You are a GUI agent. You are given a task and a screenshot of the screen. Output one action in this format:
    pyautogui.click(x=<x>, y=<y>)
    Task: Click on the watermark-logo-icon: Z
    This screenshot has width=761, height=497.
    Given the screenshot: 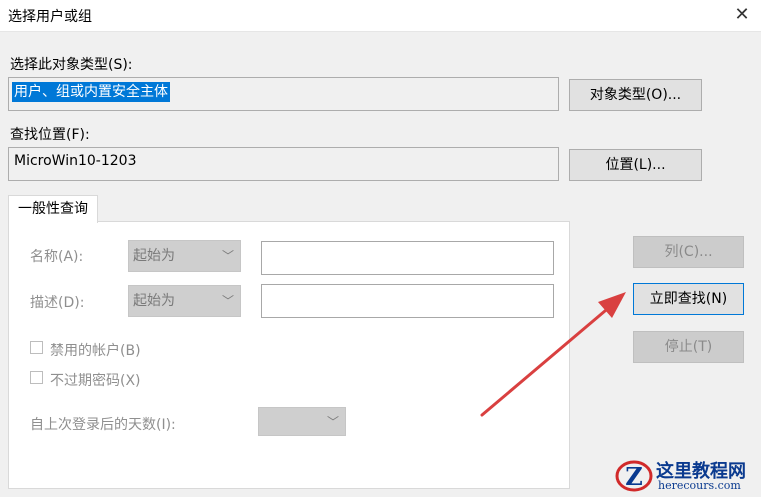 What is the action you would take?
    pyautogui.click(x=634, y=476)
    